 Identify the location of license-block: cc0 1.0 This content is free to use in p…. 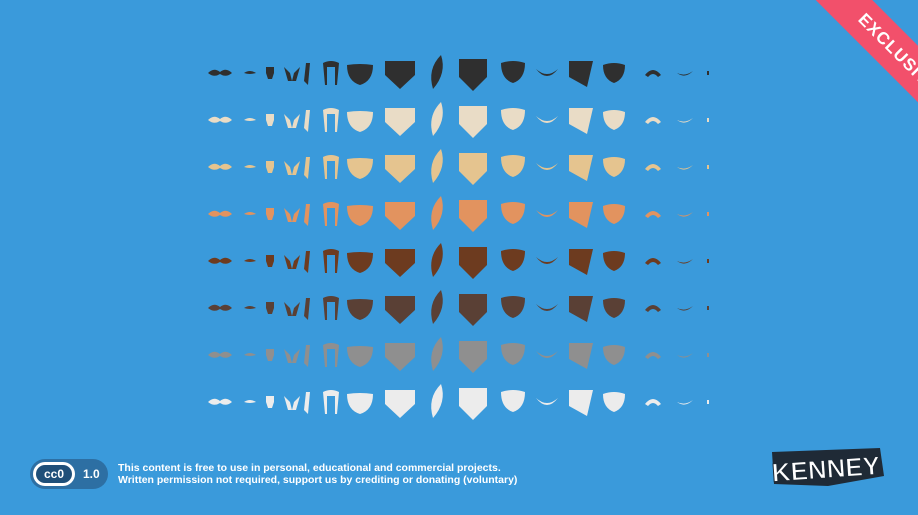
(273, 474).